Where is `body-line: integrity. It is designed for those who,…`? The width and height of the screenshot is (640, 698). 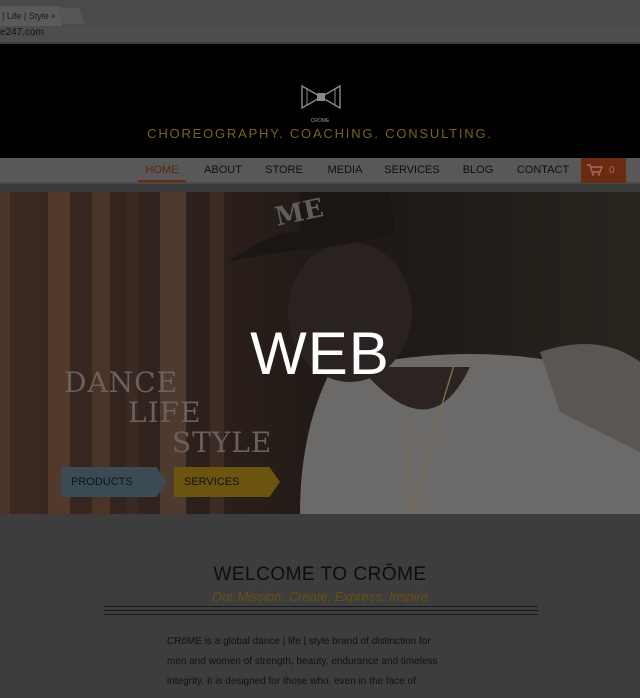
body-line: integrity. It is designed for those who,… is located at coordinates (291, 681).